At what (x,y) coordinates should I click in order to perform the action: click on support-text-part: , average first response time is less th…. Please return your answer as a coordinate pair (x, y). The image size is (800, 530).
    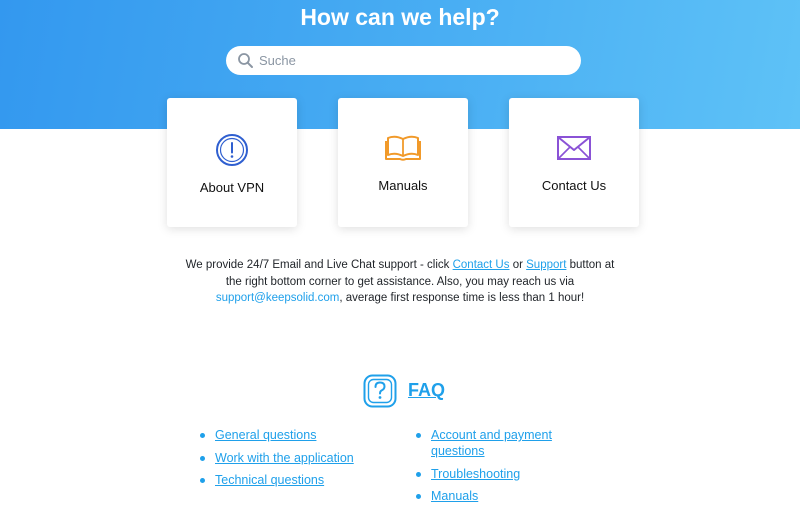
    Looking at the image, I should click on (462, 298).